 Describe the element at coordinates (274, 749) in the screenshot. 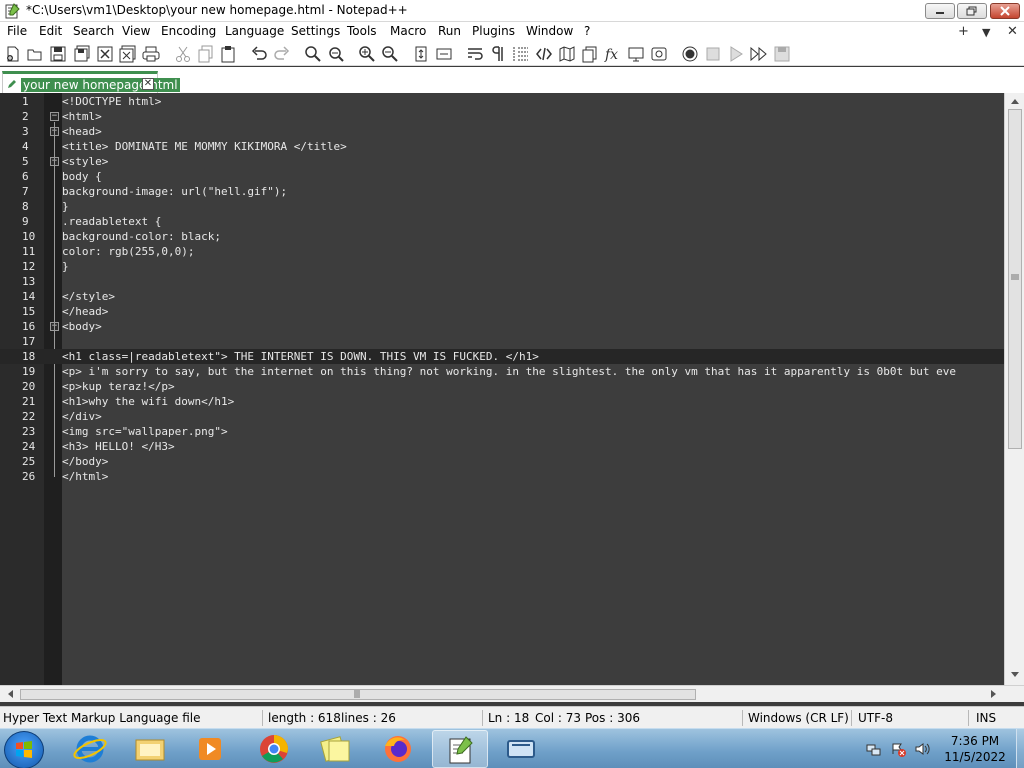

I see `chrome-taskbar-button` at that location.